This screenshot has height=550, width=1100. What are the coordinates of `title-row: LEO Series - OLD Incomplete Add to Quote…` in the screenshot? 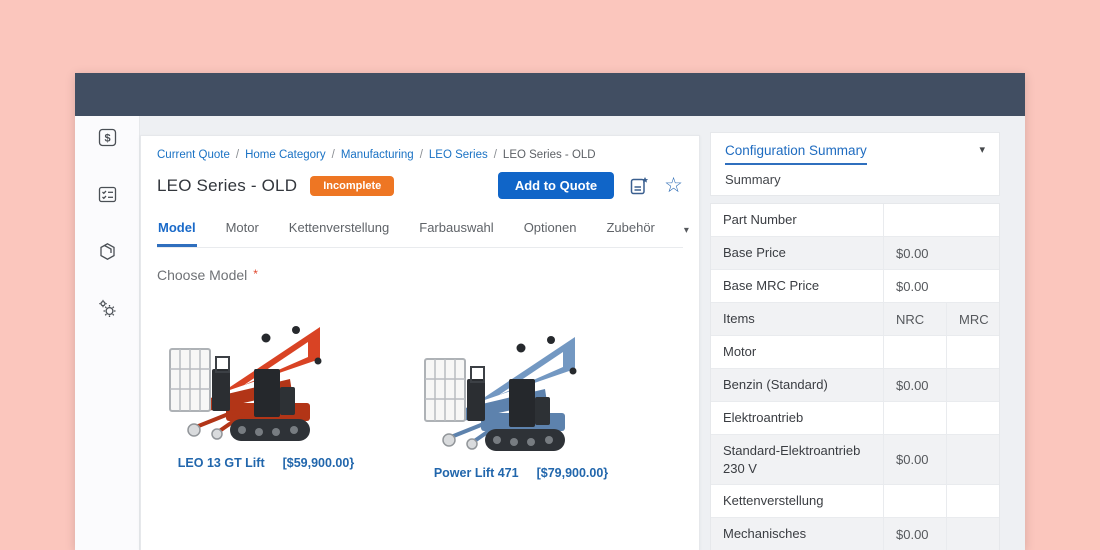 It's located at (420, 185).